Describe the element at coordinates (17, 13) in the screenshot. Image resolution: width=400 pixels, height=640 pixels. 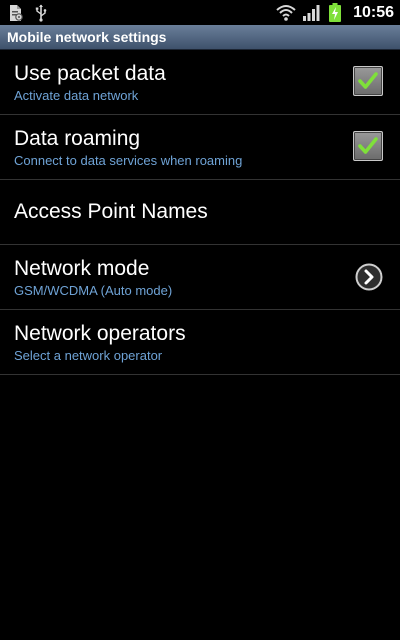
I see `file-sync-icon` at that location.